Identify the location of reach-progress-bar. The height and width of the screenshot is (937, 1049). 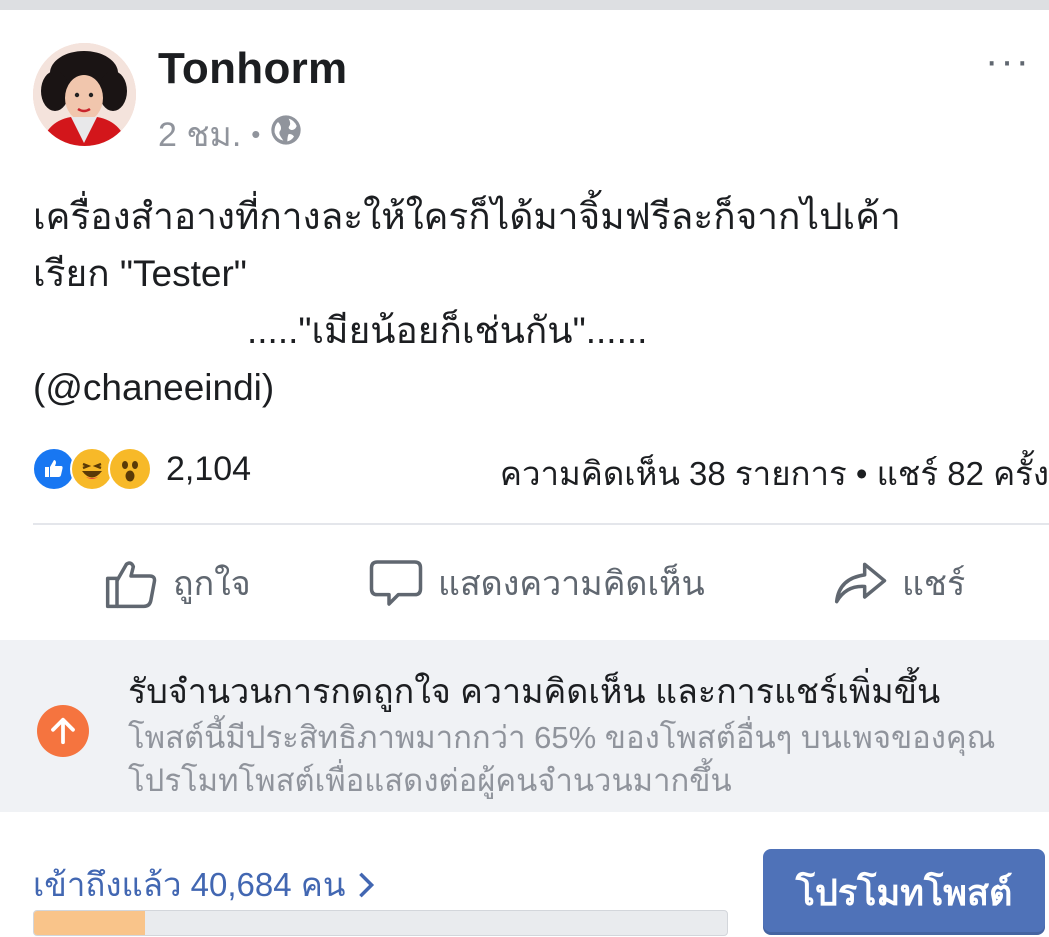
(380, 923).